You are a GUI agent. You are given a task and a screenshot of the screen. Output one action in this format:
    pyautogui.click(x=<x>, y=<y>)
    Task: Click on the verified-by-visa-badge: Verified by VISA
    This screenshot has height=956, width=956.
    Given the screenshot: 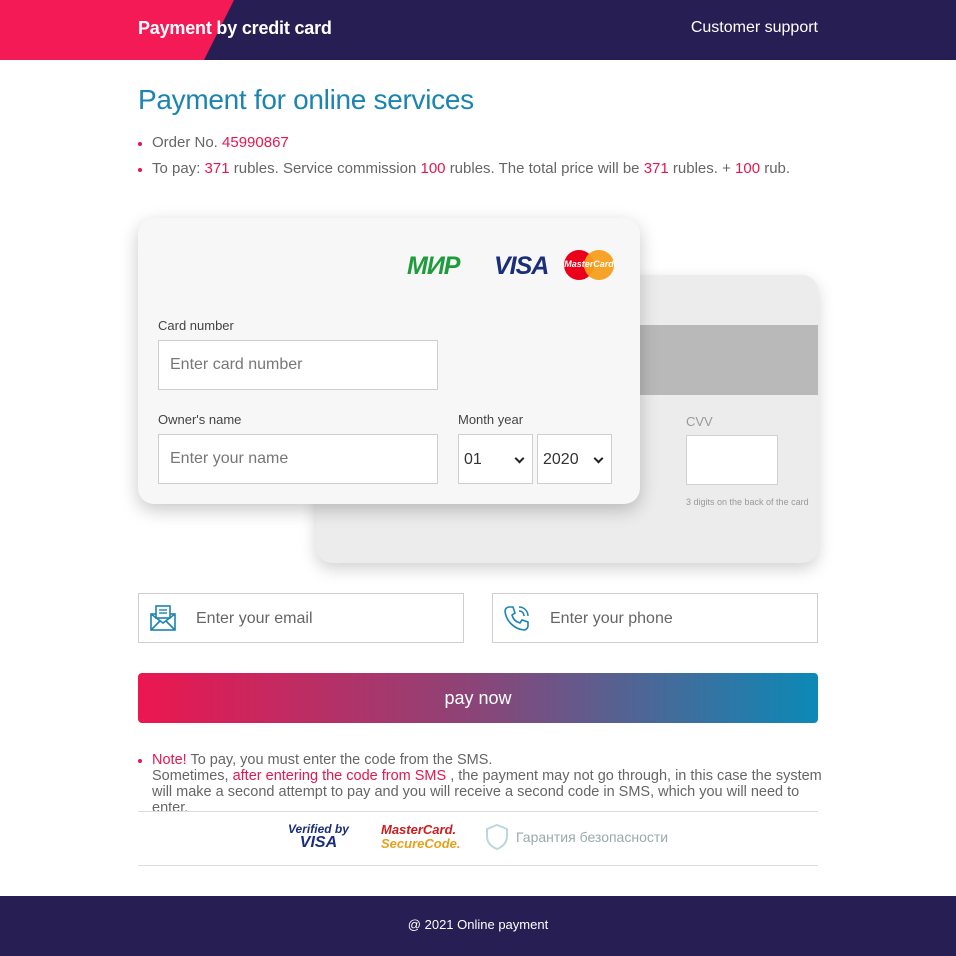 What is the action you would take?
    pyautogui.click(x=318, y=837)
    